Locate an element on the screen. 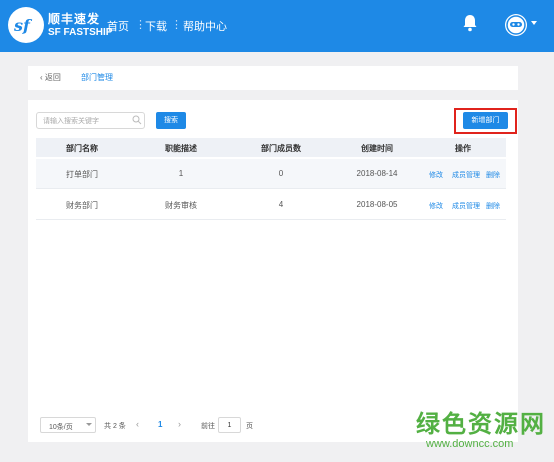 Image resolution: width=554 pixels, height=462 pixels. prev-page-icon: ‹ is located at coordinates (137, 424).